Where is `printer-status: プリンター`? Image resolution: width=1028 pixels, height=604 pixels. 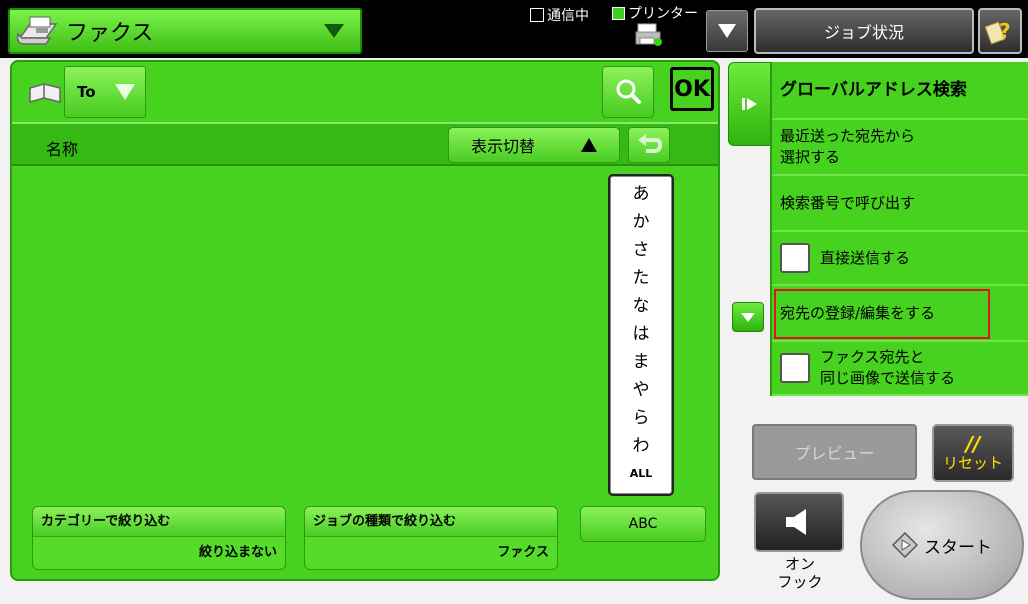
printer-status: プリンター is located at coordinates (655, 13).